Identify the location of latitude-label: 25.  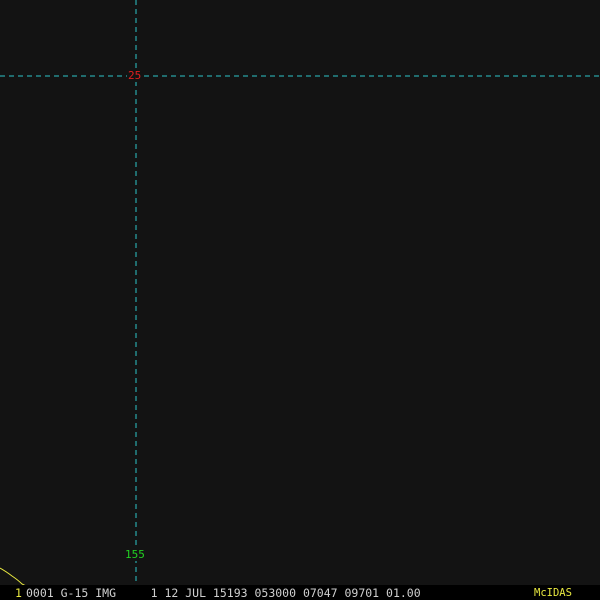
(135, 75).